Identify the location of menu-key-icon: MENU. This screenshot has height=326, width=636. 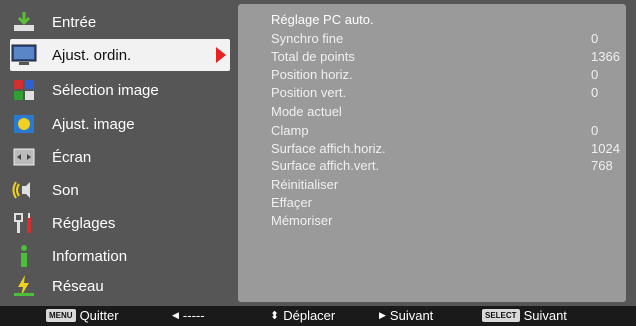
(61, 315).